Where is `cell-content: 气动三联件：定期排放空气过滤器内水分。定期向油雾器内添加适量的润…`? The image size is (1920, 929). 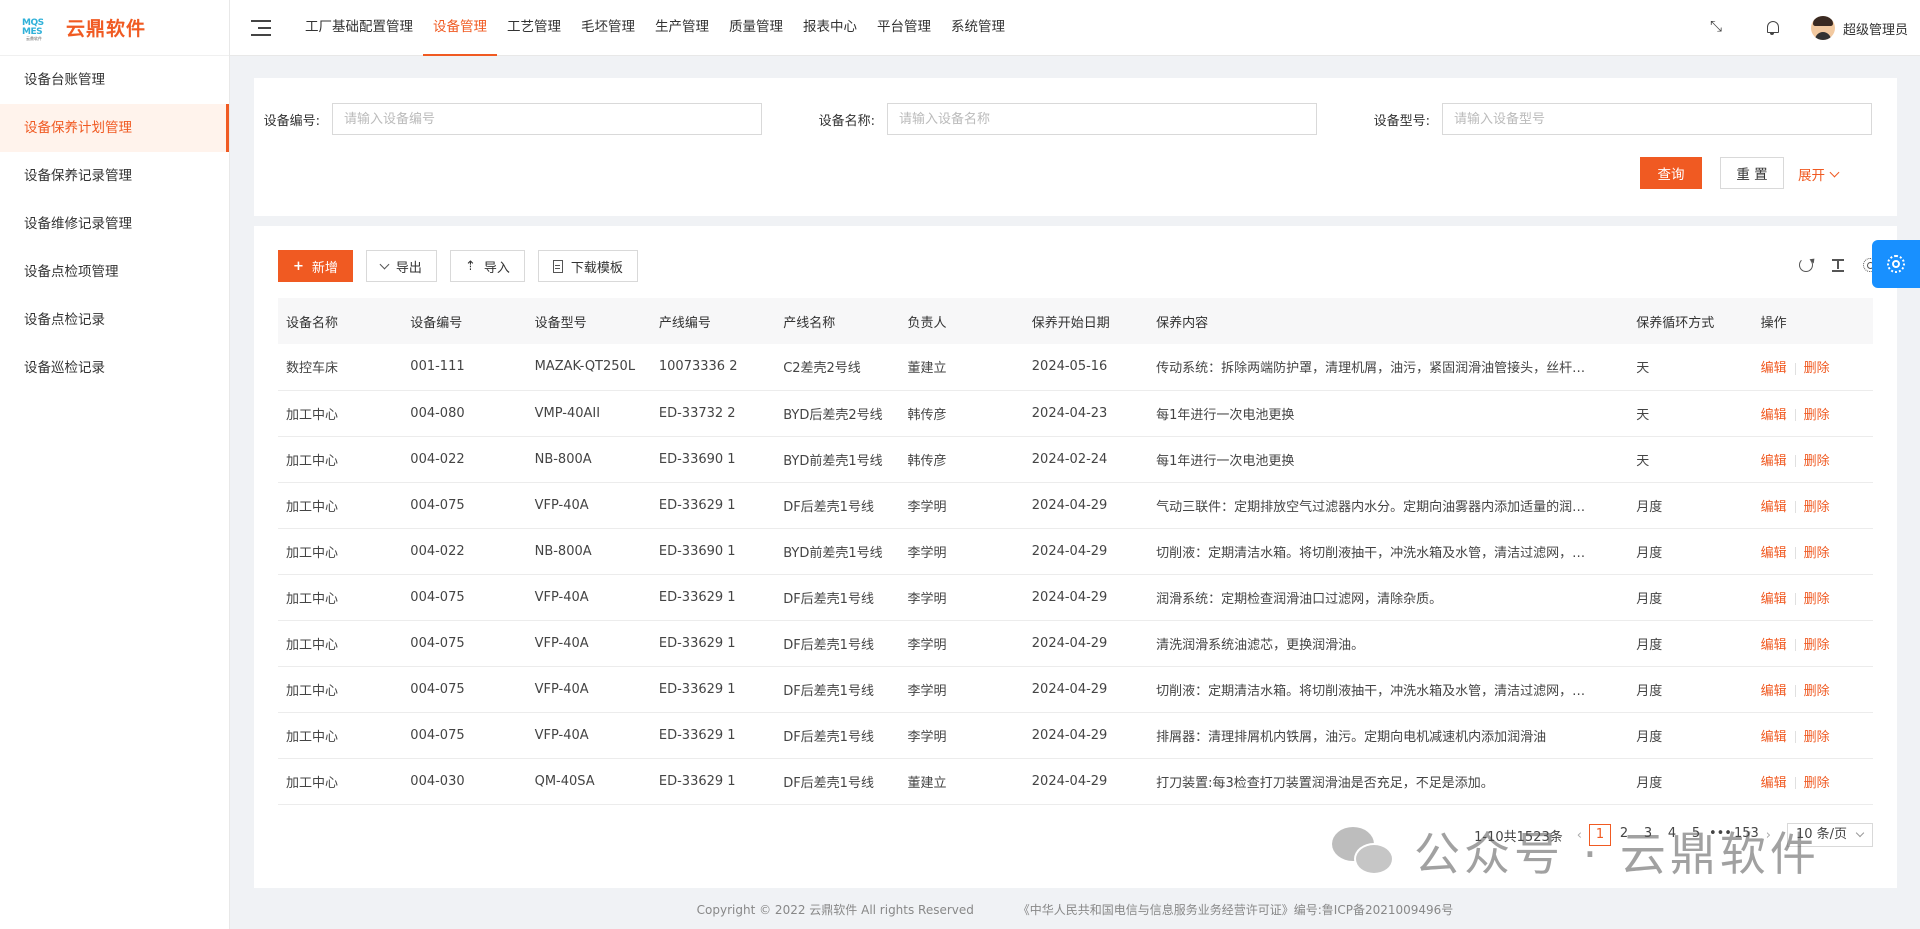 cell-content: 气动三联件：定期排放空气过滤器内水分。定期向油雾器内添加适量的润… is located at coordinates (1371, 507).